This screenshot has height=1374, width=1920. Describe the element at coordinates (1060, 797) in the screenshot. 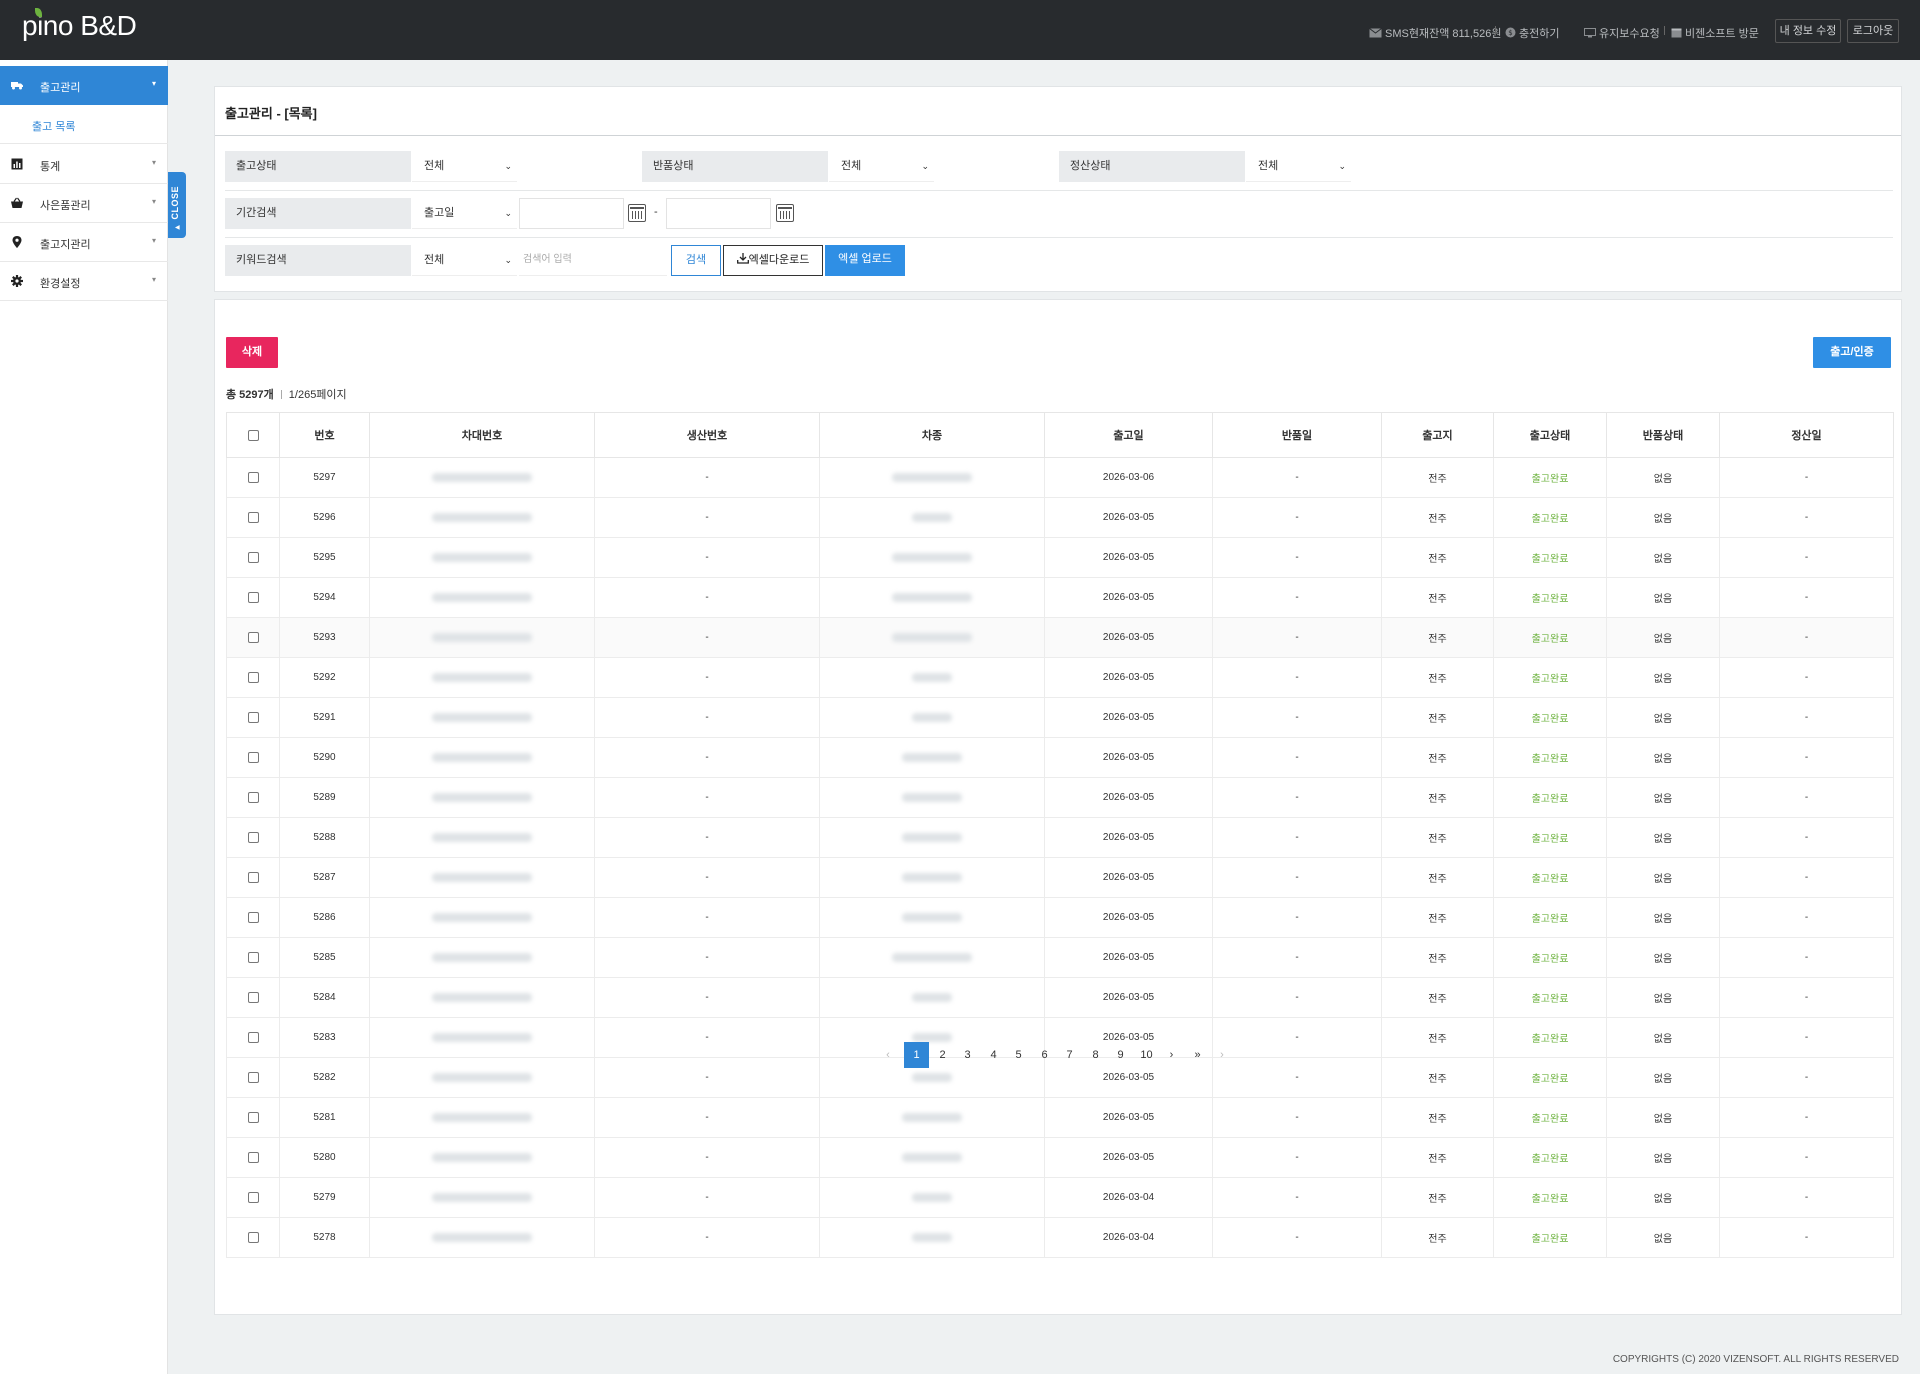

I see `table-row: 5289-2026-03-05- 전주 출고완료 없음 -` at that location.